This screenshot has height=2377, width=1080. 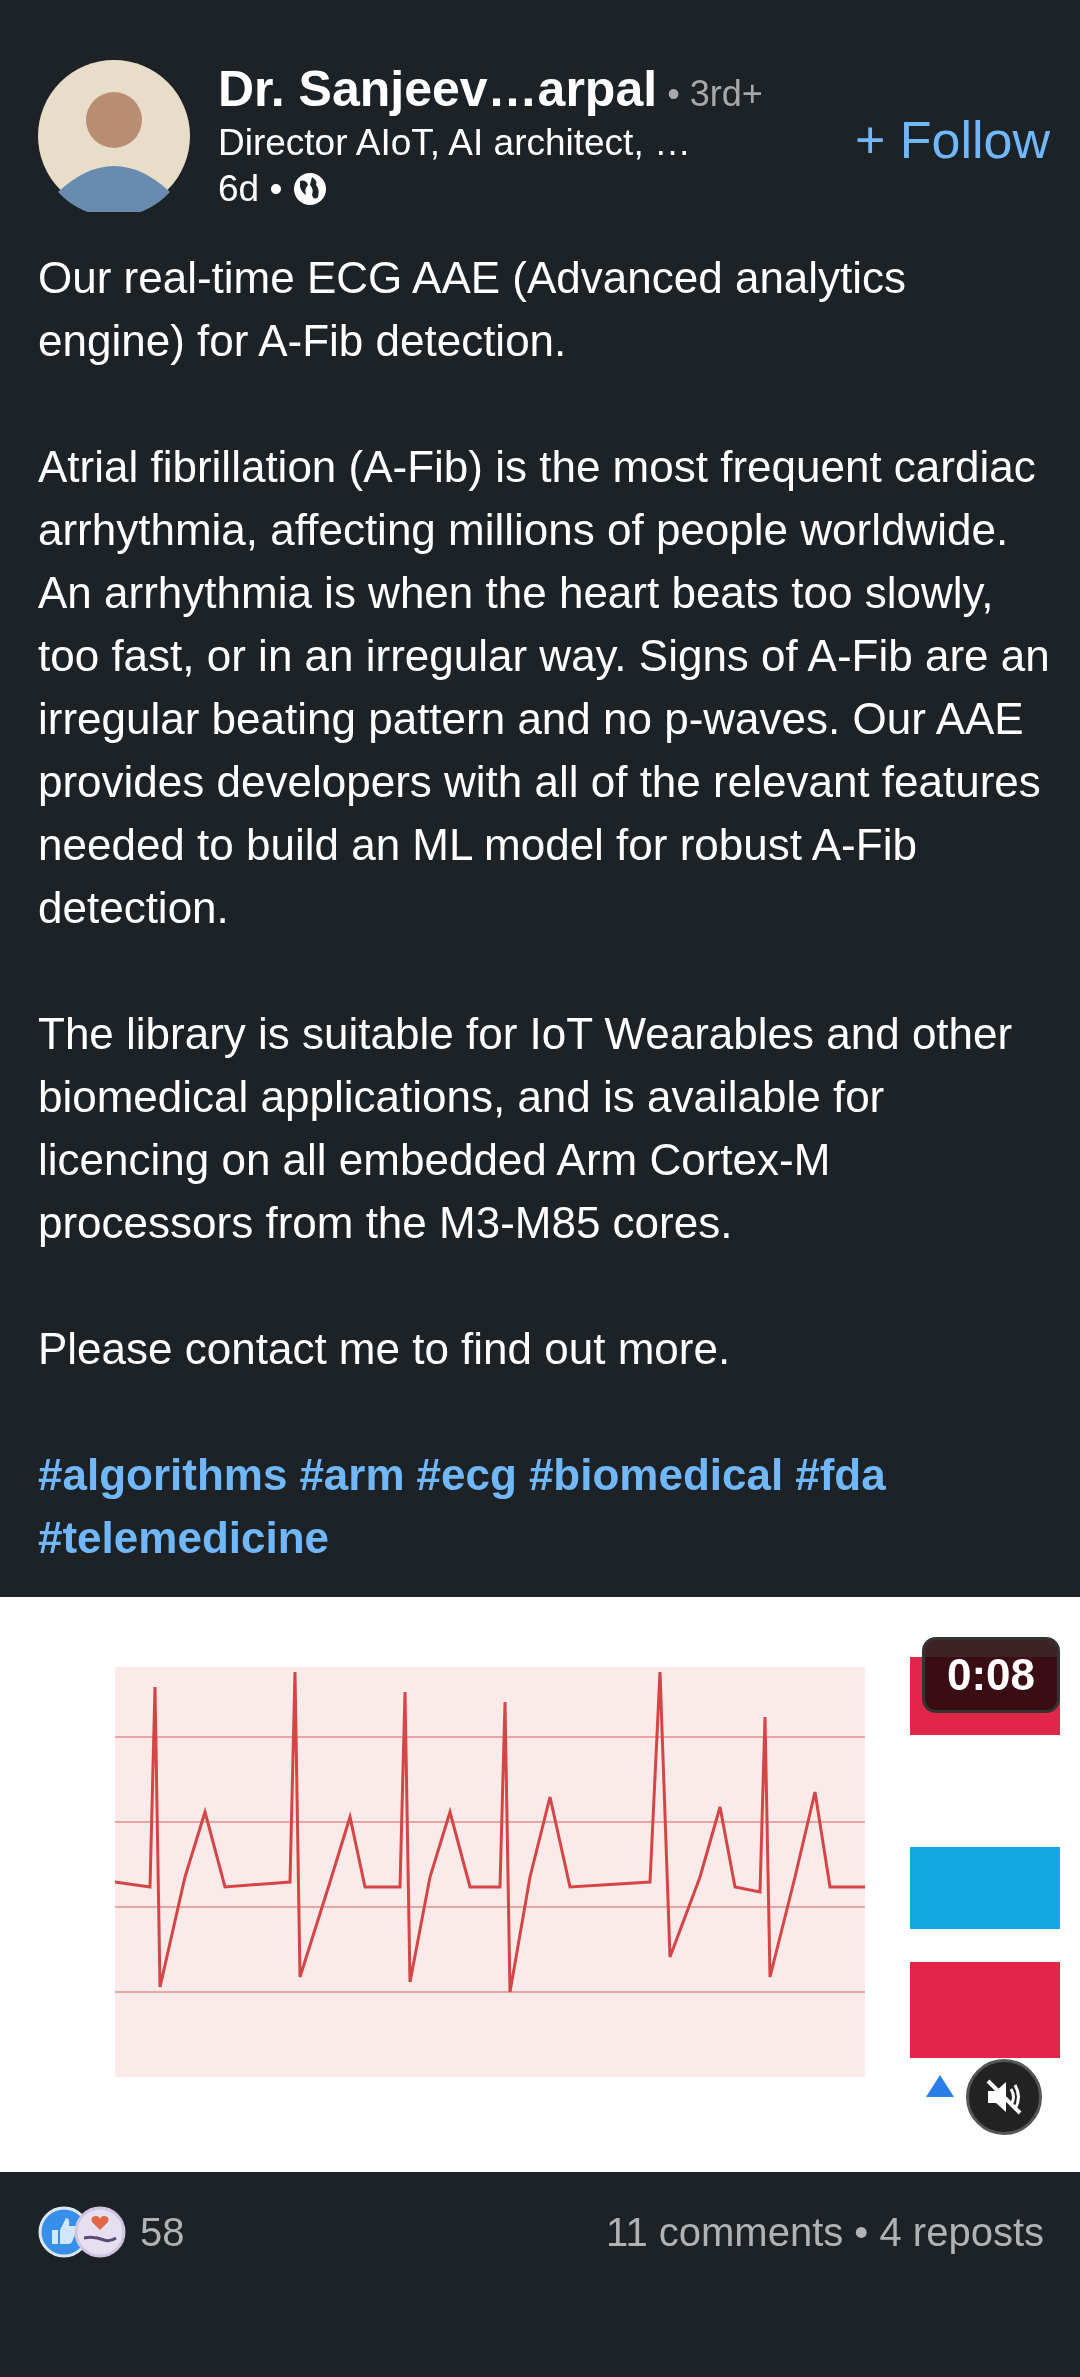 I want to click on reaction-icons, so click(x=82, y=2232).